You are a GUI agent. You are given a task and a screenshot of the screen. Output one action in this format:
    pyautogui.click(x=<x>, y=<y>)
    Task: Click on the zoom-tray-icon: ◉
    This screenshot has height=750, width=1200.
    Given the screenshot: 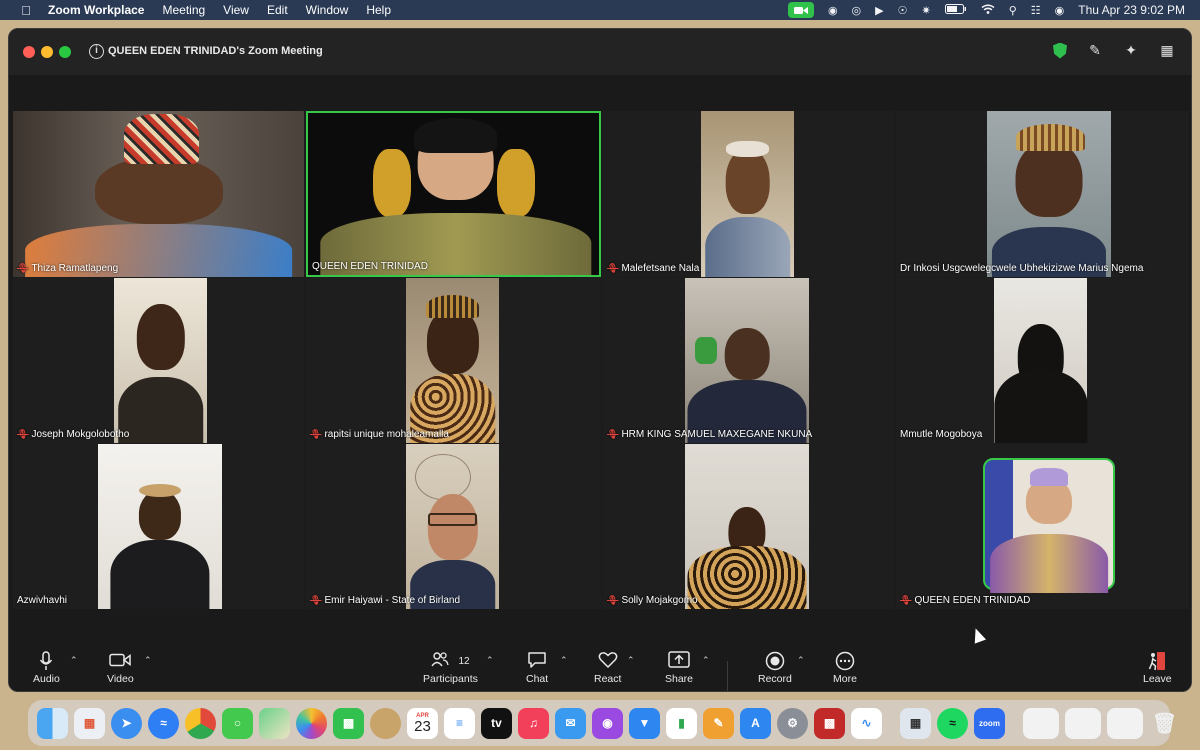 What is the action you would take?
    pyautogui.click(x=833, y=10)
    